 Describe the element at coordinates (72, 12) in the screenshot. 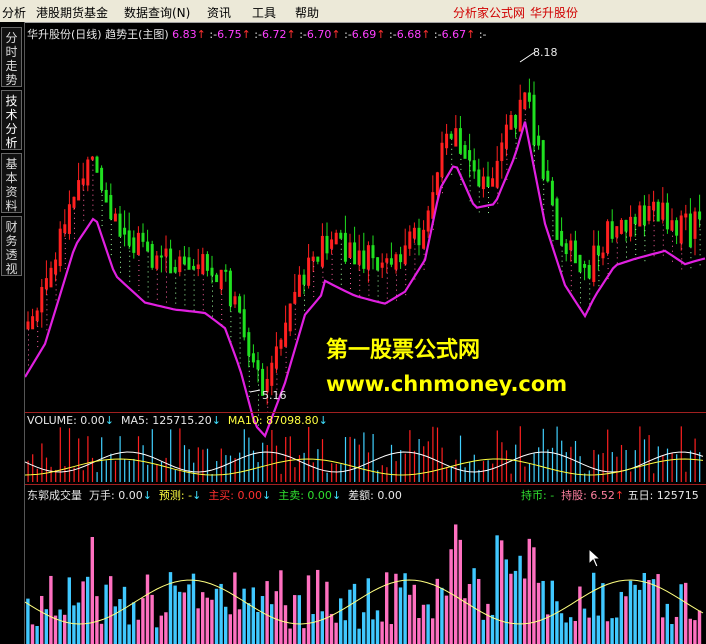

I see `menu-hk-futures-funds: 港股期货基金` at that location.